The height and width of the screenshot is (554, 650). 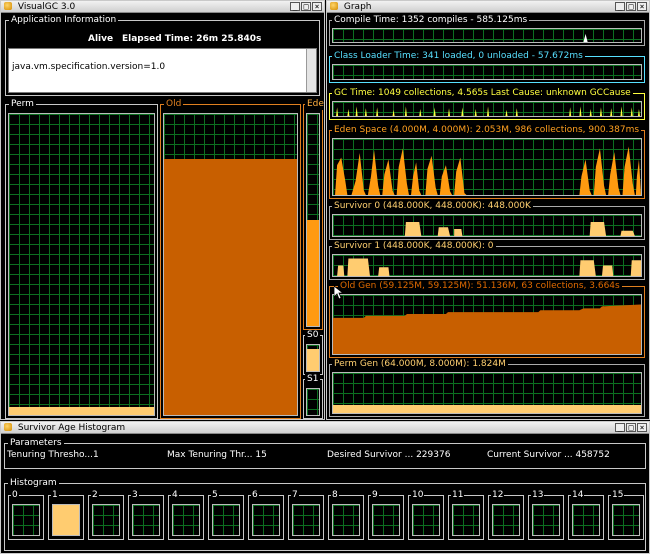 I want to click on histogram-bin: 6, so click(x=266, y=515).